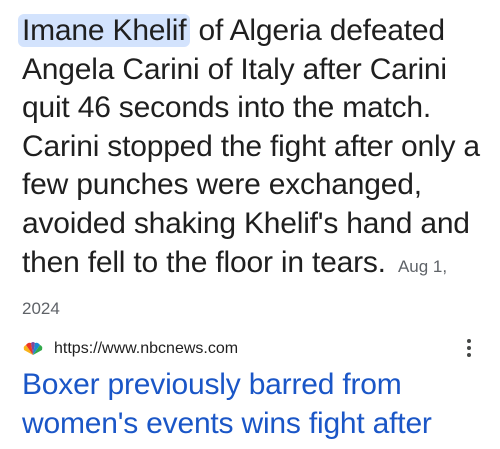  Describe the element at coordinates (146, 349) in the screenshot. I see `source-url: https://www.nbcnews.com` at that location.